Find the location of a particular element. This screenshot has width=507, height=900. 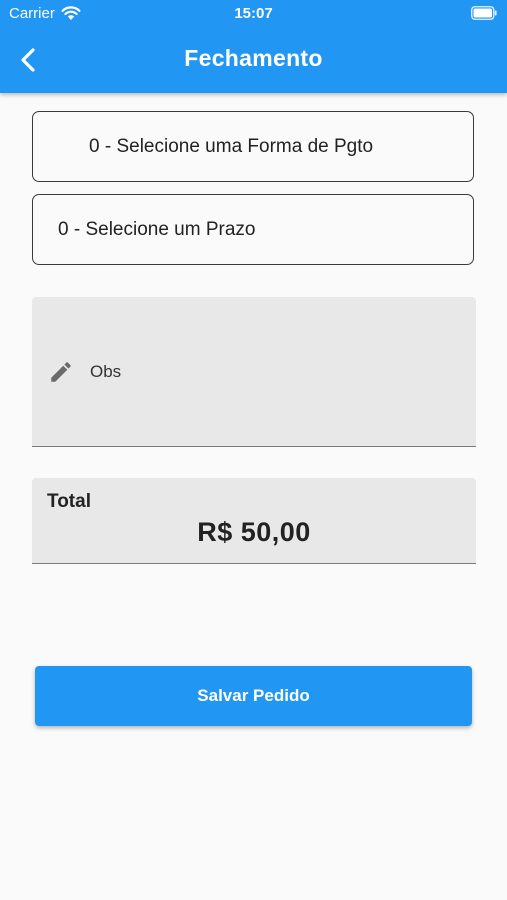

save-order-label: Salvar Pedido is located at coordinates (253, 695).